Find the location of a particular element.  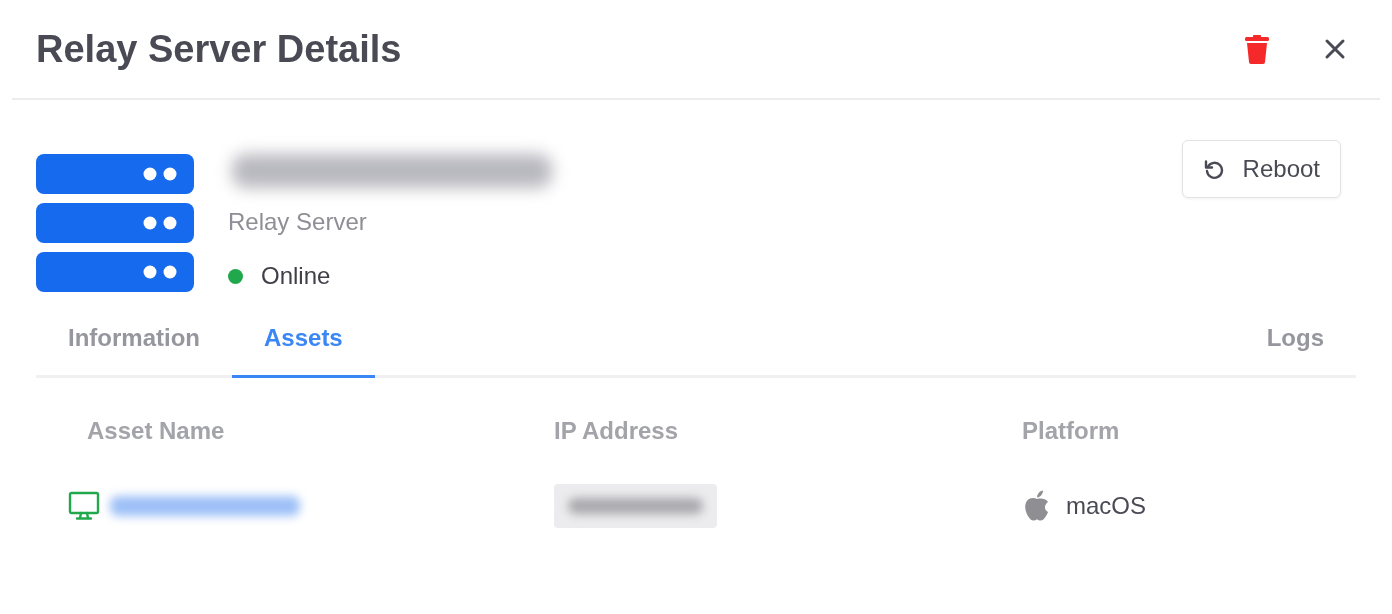

column-header: IP Address is located at coordinates (617, 431).